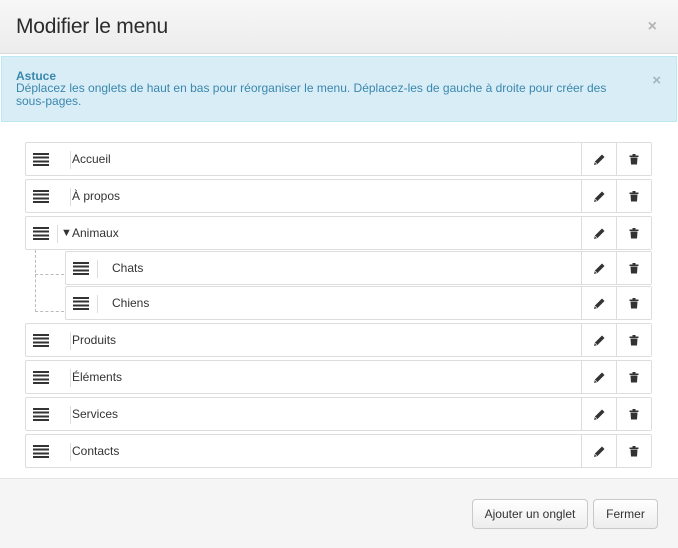 Image resolution: width=678 pixels, height=548 pixels. Describe the element at coordinates (338, 233) in the screenshot. I see `menu-item-animaux: ▼ Animaux` at that location.